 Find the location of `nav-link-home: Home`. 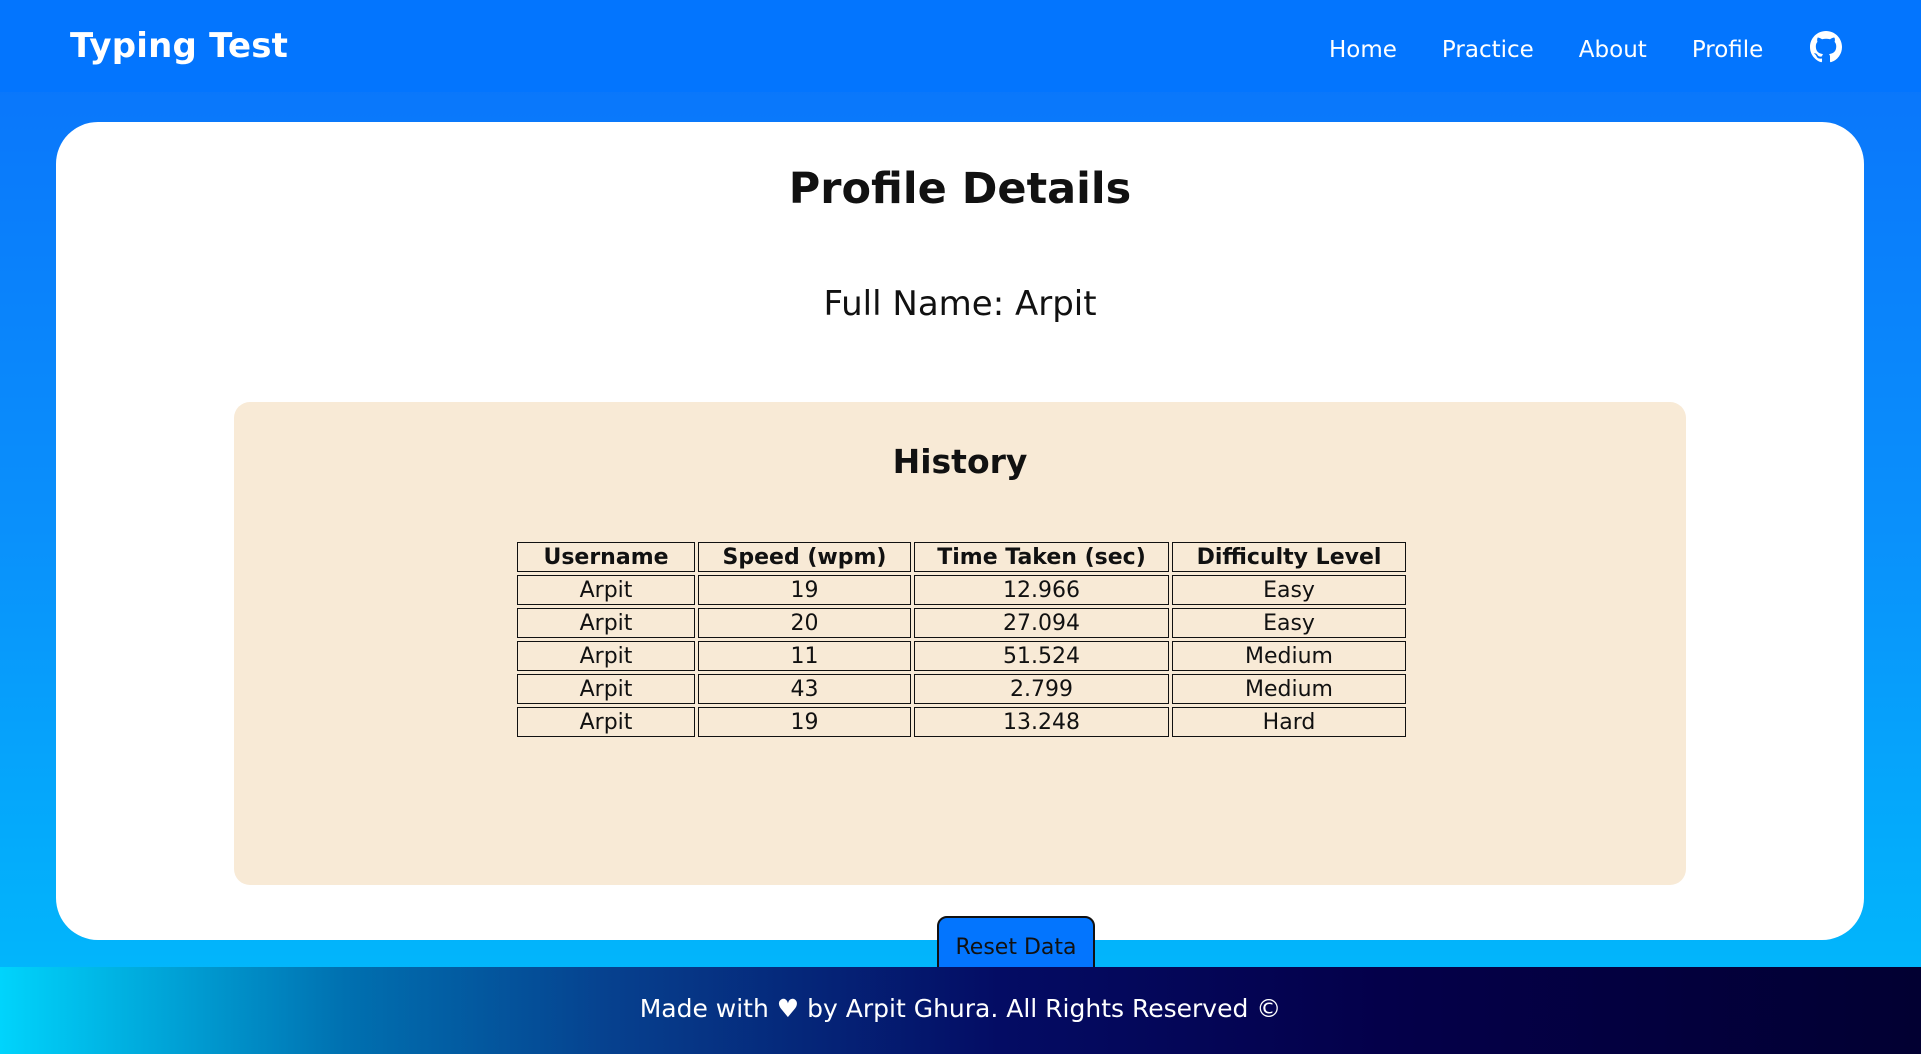

nav-link-home: Home is located at coordinates (1363, 50).